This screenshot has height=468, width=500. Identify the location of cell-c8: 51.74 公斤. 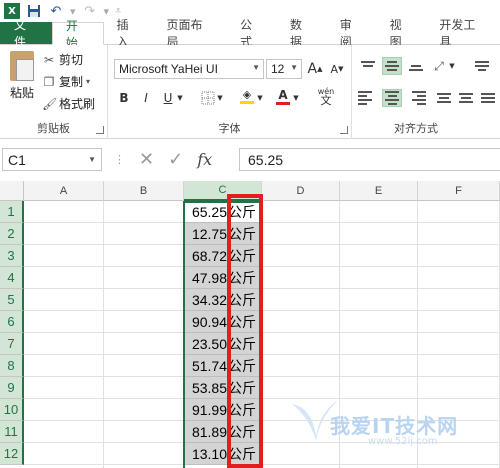
(223, 366).